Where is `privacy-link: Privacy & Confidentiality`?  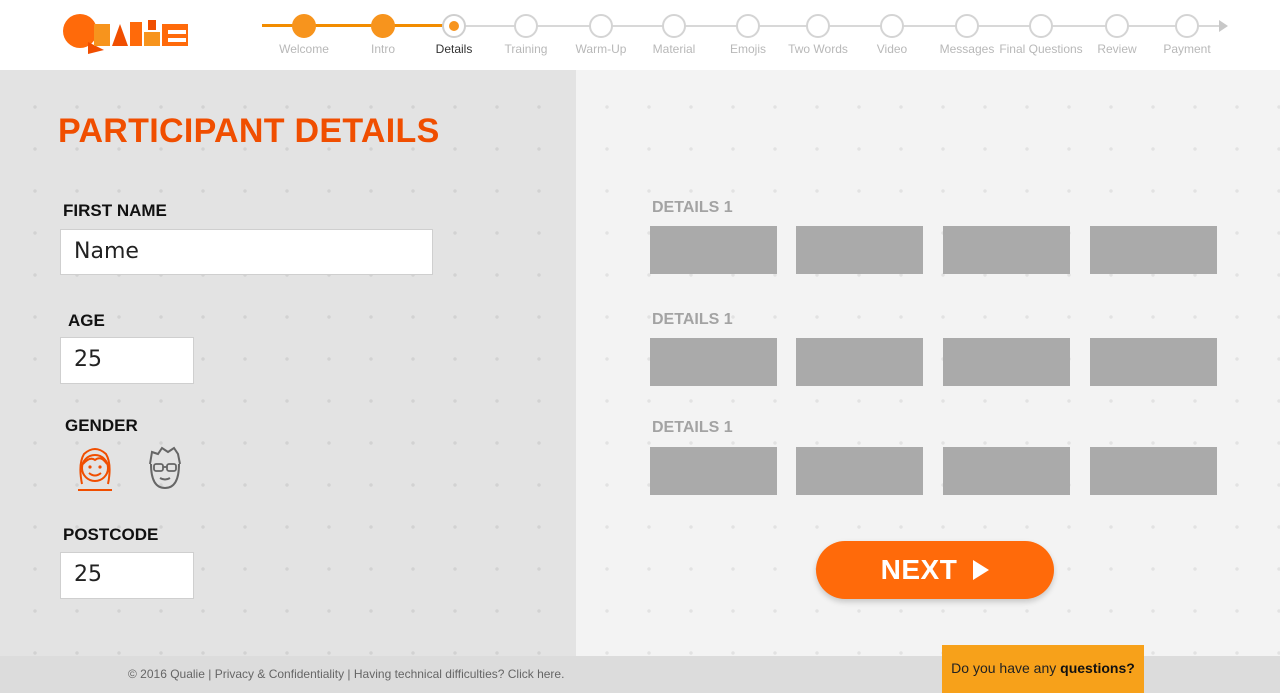 privacy-link: Privacy & Confidentiality is located at coordinates (279, 674).